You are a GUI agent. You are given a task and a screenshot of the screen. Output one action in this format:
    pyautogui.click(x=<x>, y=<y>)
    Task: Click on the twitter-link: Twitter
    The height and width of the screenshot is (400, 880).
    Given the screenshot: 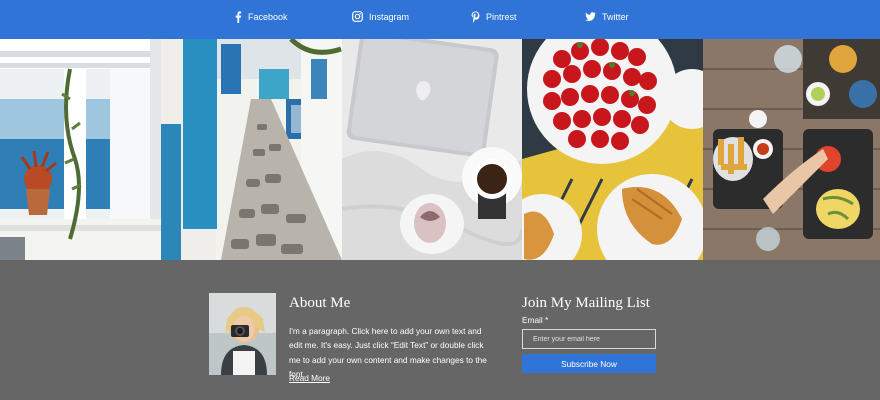 What is the action you would take?
    pyautogui.click(x=607, y=16)
    